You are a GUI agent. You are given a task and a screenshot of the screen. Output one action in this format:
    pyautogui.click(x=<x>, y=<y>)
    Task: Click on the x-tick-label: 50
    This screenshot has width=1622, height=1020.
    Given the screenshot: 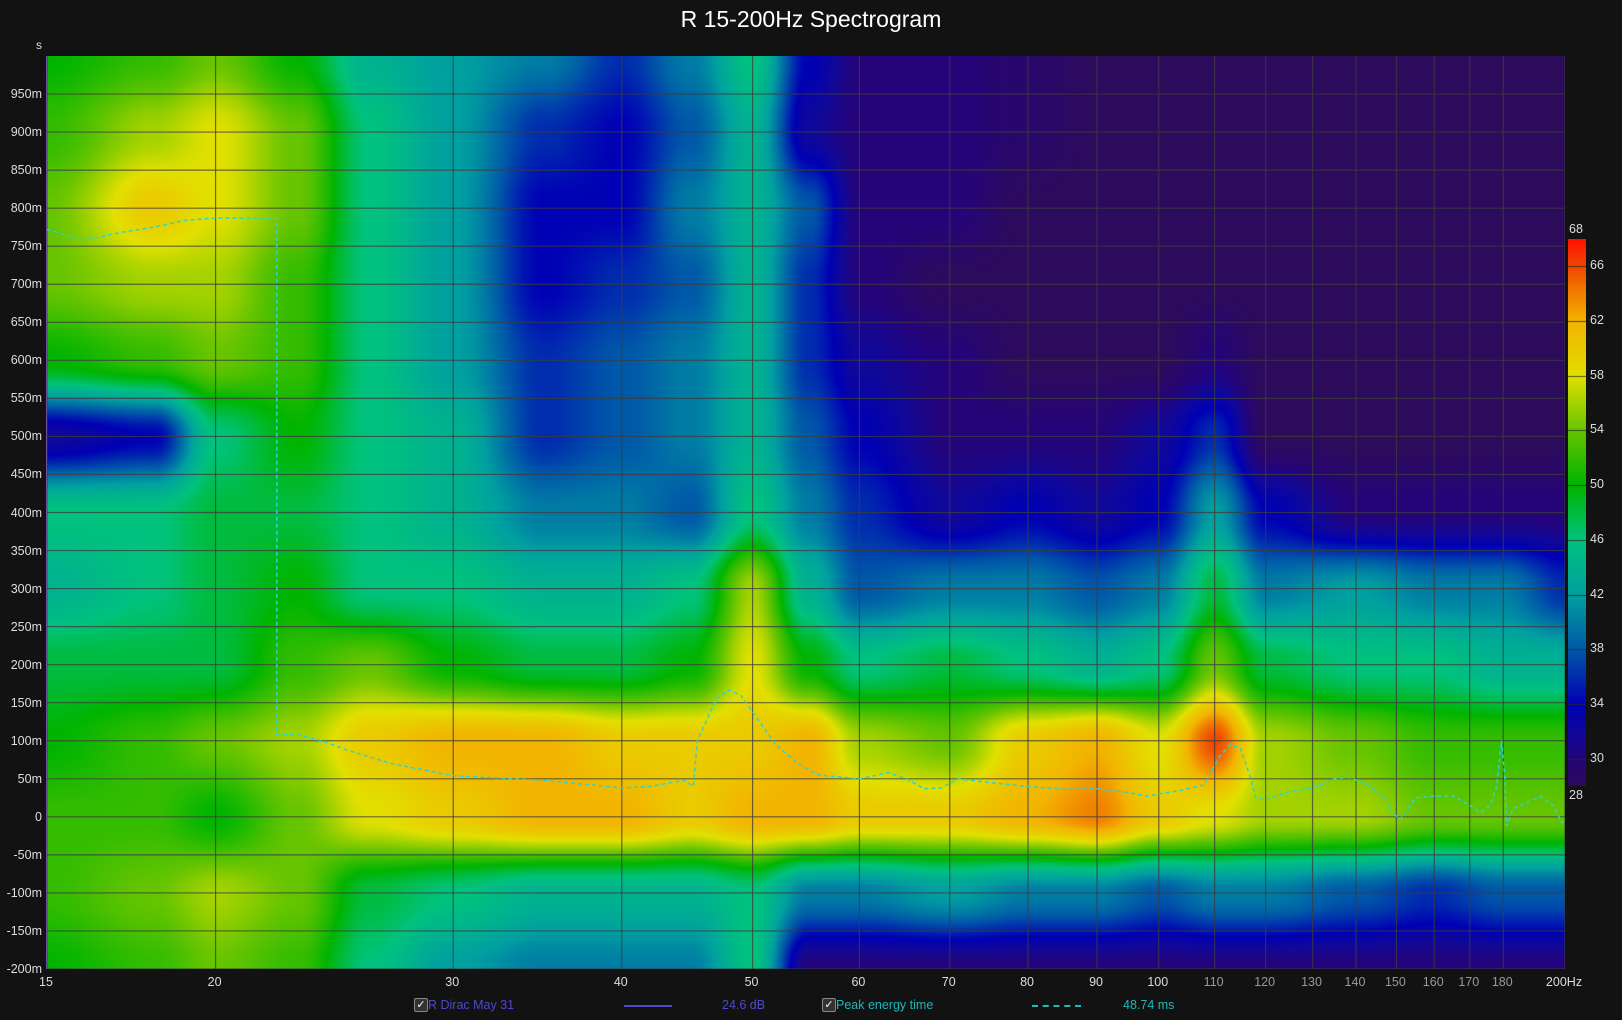 What is the action you would take?
    pyautogui.click(x=751, y=982)
    